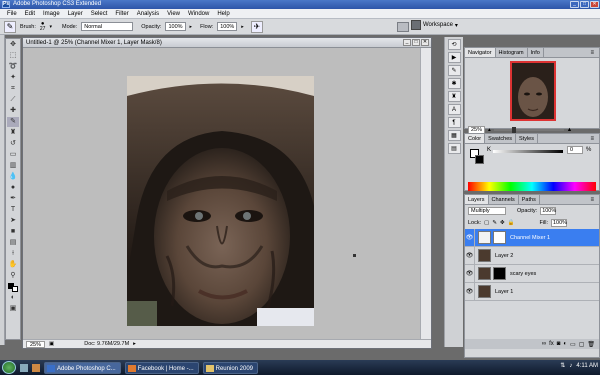 This screenshot has width=600, height=375. I want to click on quick-launch-icon, so click(36, 367).